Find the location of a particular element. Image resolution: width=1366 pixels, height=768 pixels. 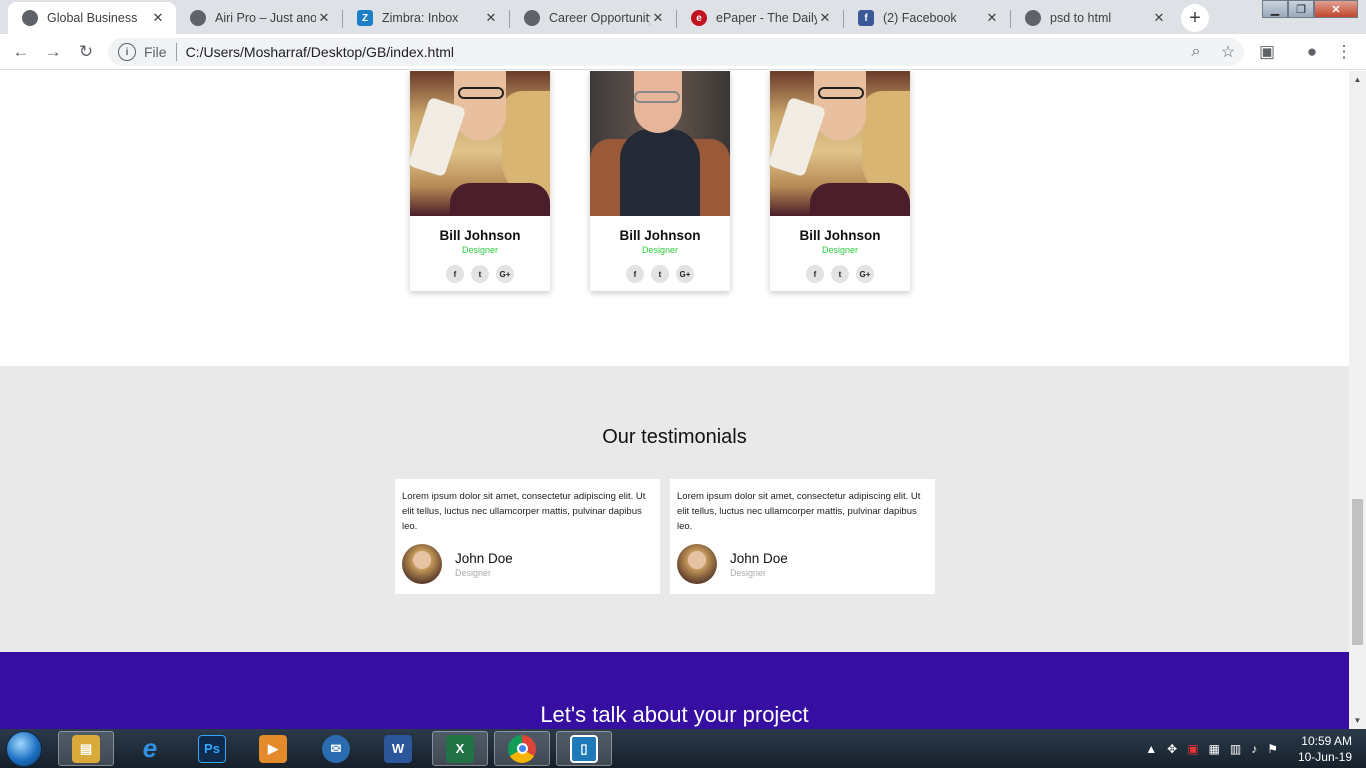

tab-psd-to-html: psd to html ✕ is located at coordinates (1094, 18).